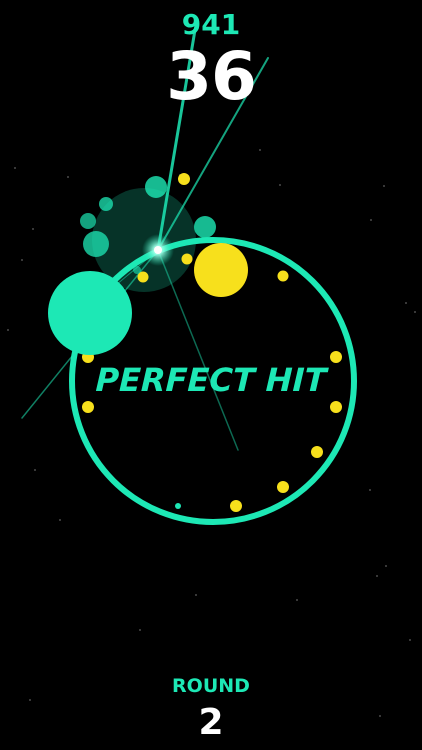  Describe the element at coordinates (211, 686) in the screenshot. I see `round-label: ROUND` at that location.